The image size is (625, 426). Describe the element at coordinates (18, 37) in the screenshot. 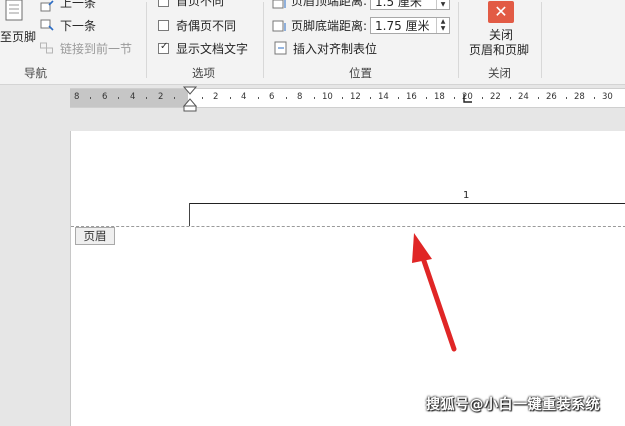

I see `goto-footer-label: 至页脚` at that location.